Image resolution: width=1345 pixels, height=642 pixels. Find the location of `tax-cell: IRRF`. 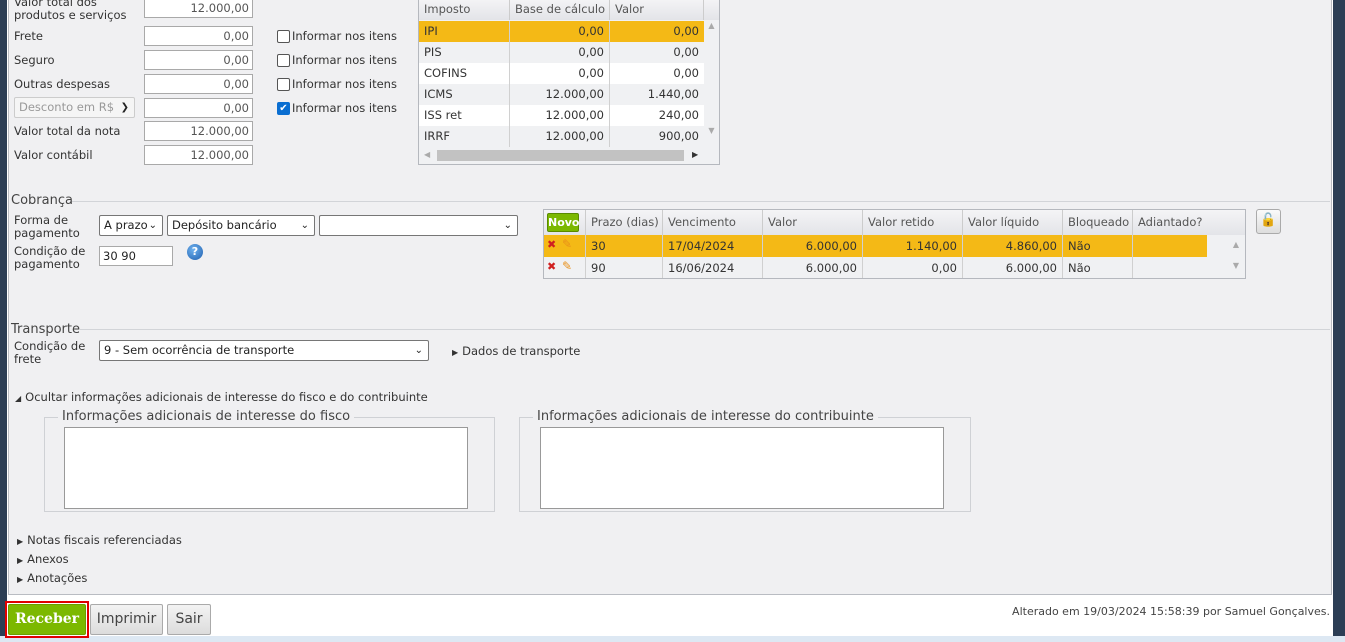

tax-cell: IRRF is located at coordinates (464, 136).